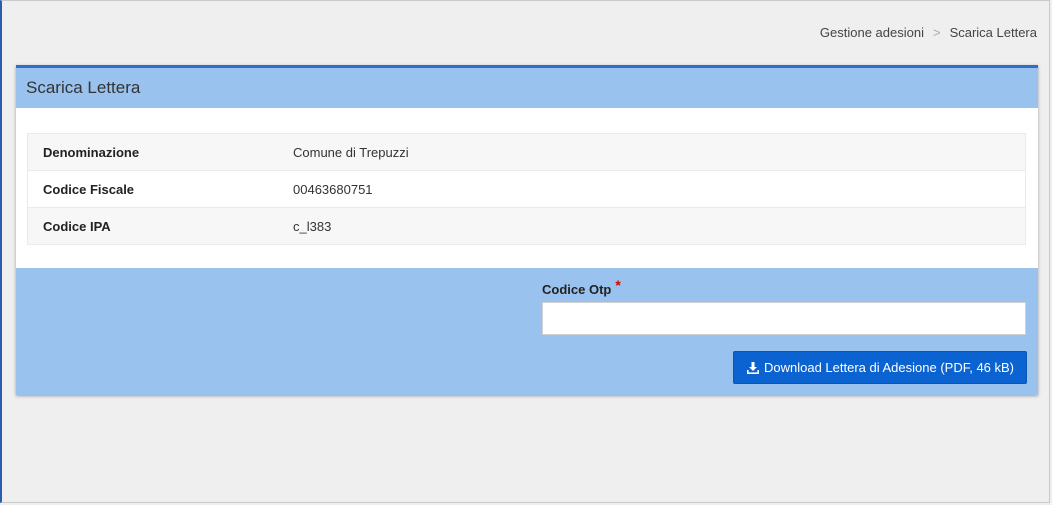 The width and height of the screenshot is (1052, 505). I want to click on panel-title: Scarica Lettera, so click(83, 87).